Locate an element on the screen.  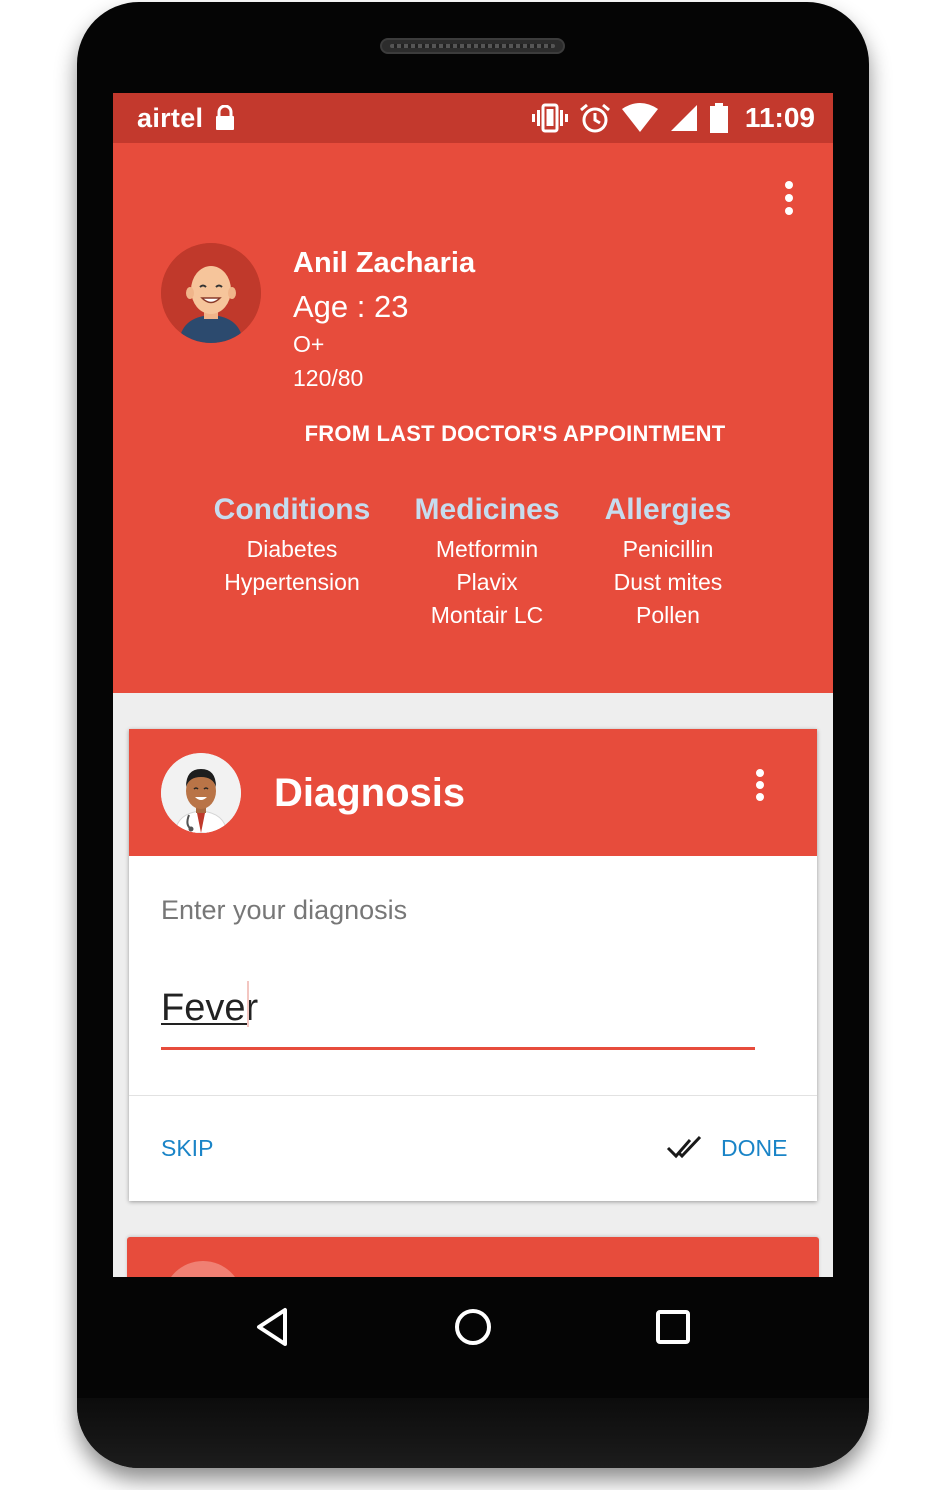
carrier-name: airtel is located at coordinates (170, 118).